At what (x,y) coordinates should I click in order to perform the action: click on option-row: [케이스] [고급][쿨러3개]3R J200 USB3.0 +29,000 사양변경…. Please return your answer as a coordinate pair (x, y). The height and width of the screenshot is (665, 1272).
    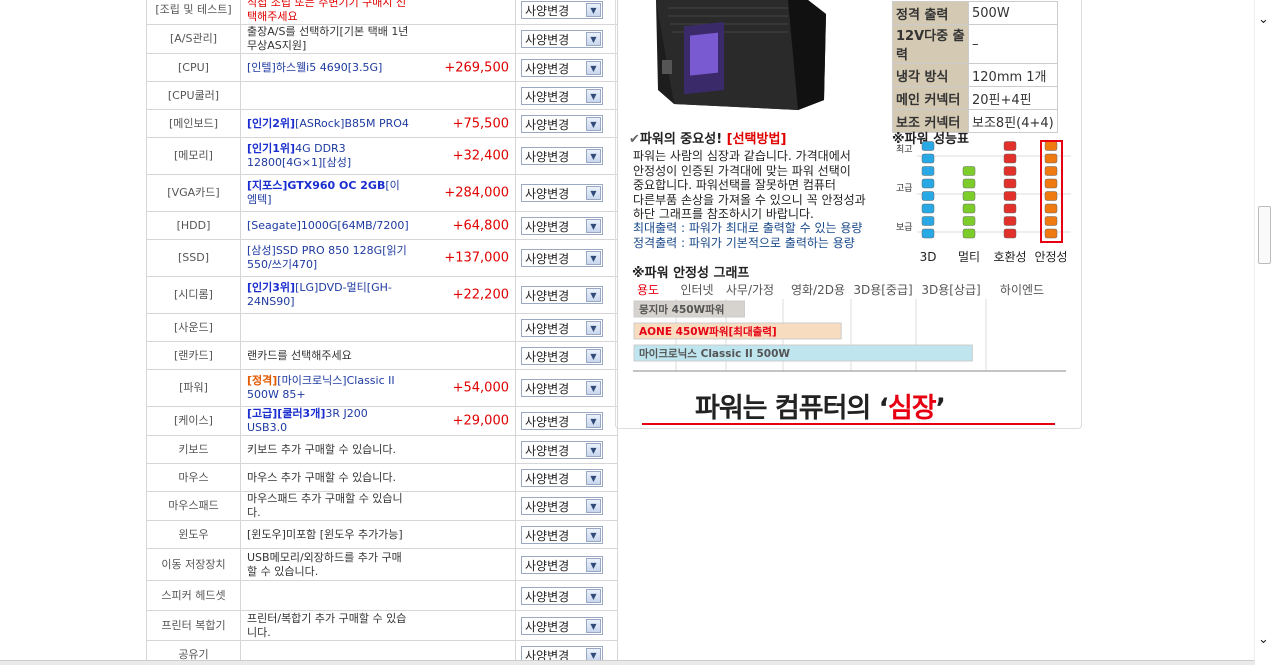
    Looking at the image, I should click on (382, 421).